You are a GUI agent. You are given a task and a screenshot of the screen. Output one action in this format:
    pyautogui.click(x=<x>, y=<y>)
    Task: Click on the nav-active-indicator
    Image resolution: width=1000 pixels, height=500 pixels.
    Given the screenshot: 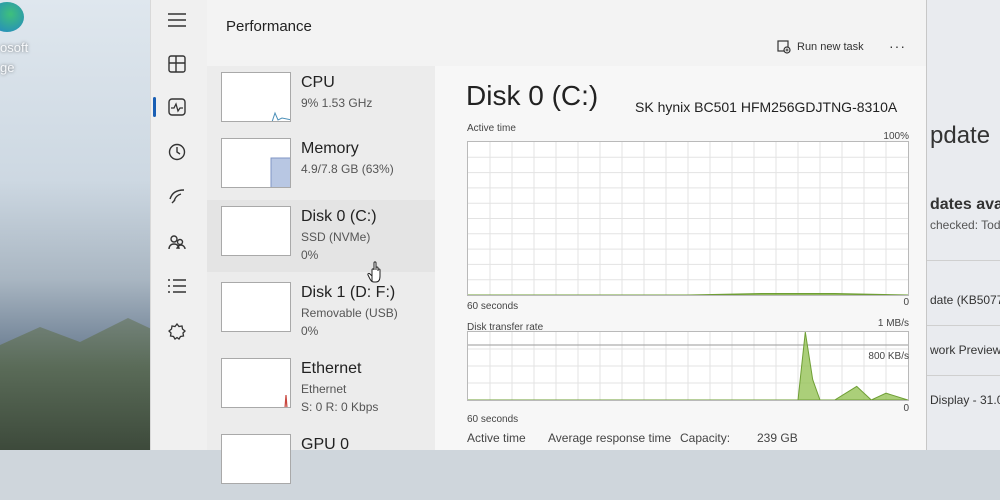 What is the action you would take?
    pyautogui.click(x=154, y=107)
    